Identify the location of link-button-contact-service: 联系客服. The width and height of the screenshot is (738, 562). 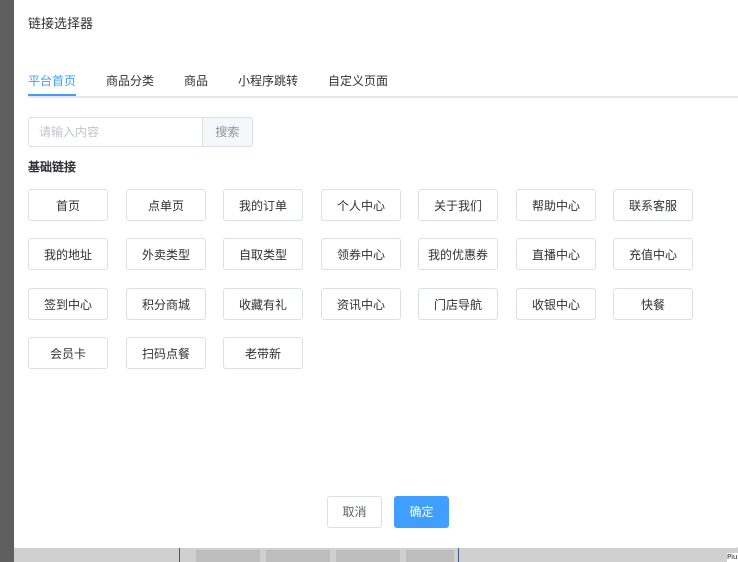
(653, 205).